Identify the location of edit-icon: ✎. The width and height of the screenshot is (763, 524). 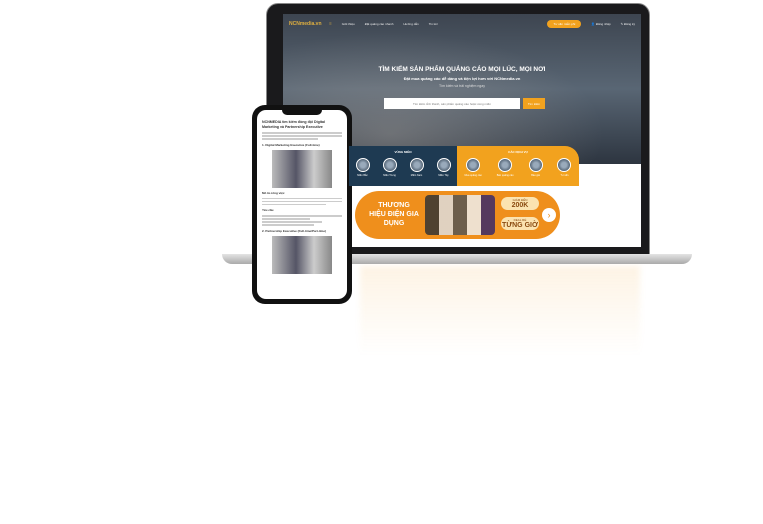
(622, 24).